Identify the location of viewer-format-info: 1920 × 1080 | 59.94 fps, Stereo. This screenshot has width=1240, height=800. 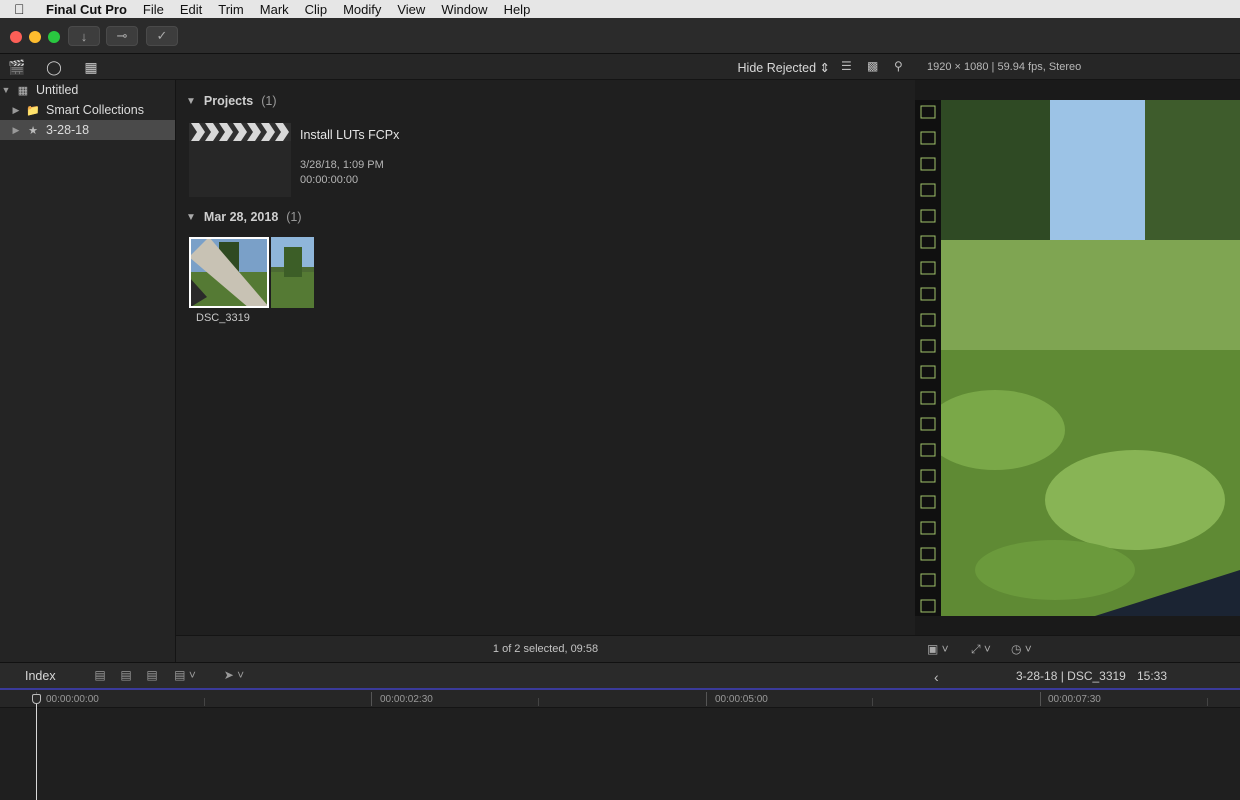
(1004, 67).